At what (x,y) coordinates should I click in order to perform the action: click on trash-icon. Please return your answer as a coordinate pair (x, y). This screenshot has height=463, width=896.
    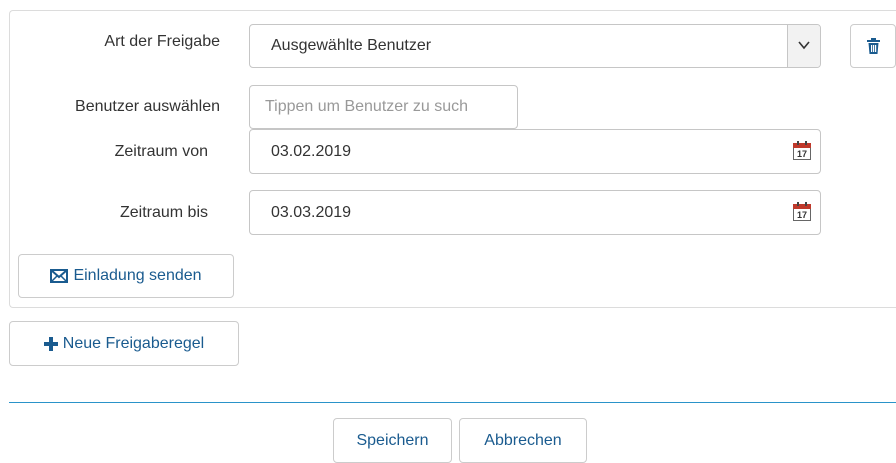
    Looking at the image, I should click on (873, 46).